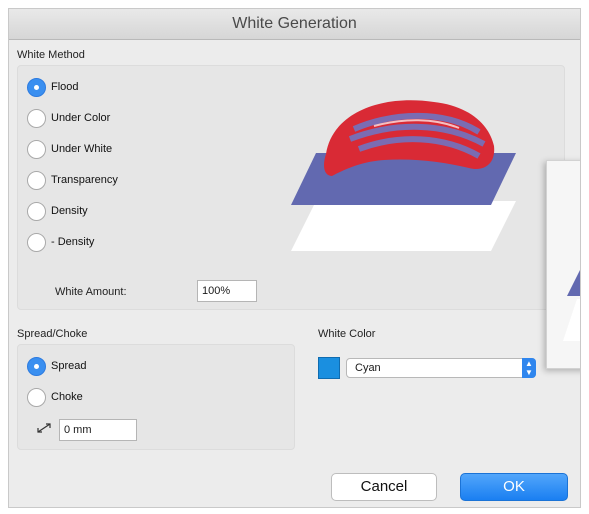 Image resolution: width=589 pixels, height=514 pixels. Describe the element at coordinates (82, 149) in the screenshot. I see `radio-label: Under White` at that location.